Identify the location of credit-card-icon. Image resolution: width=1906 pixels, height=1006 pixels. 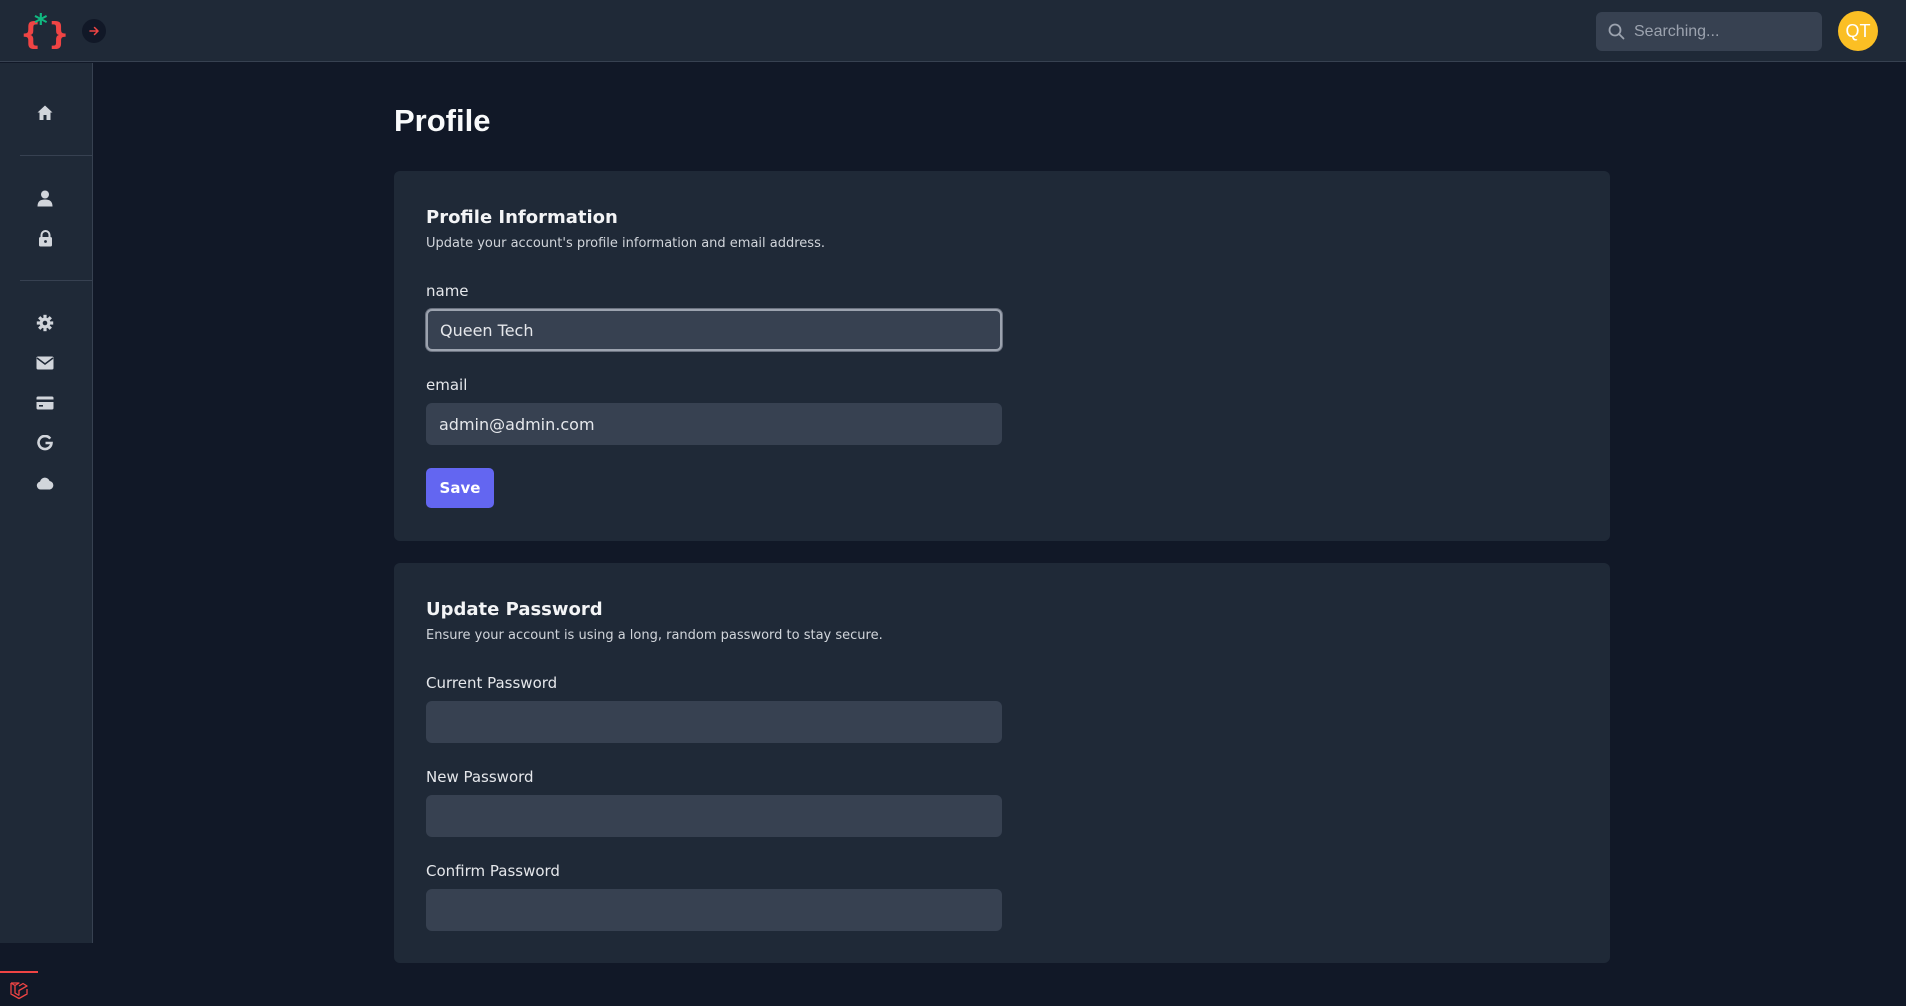
(45, 403).